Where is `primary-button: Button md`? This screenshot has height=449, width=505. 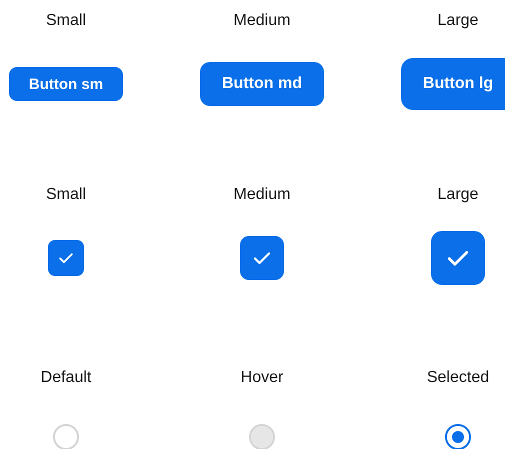
primary-button: Button md is located at coordinates (262, 84).